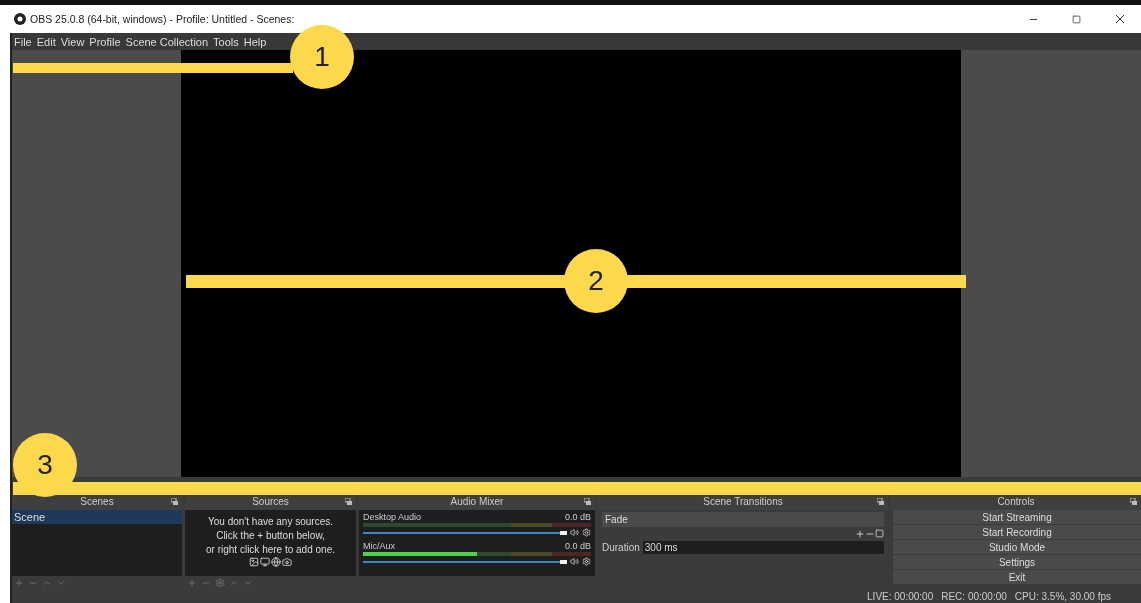 This screenshot has height=603, width=1141. Describe the element at coordinates (743, 519) in the screenshot. I see `transition-select: Fade` at that location.